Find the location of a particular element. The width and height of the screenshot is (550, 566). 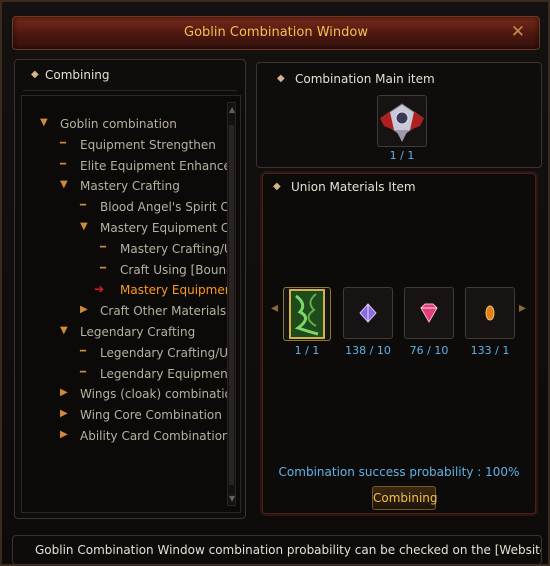

pink-gem-icon is located at coordinates (429, 313).